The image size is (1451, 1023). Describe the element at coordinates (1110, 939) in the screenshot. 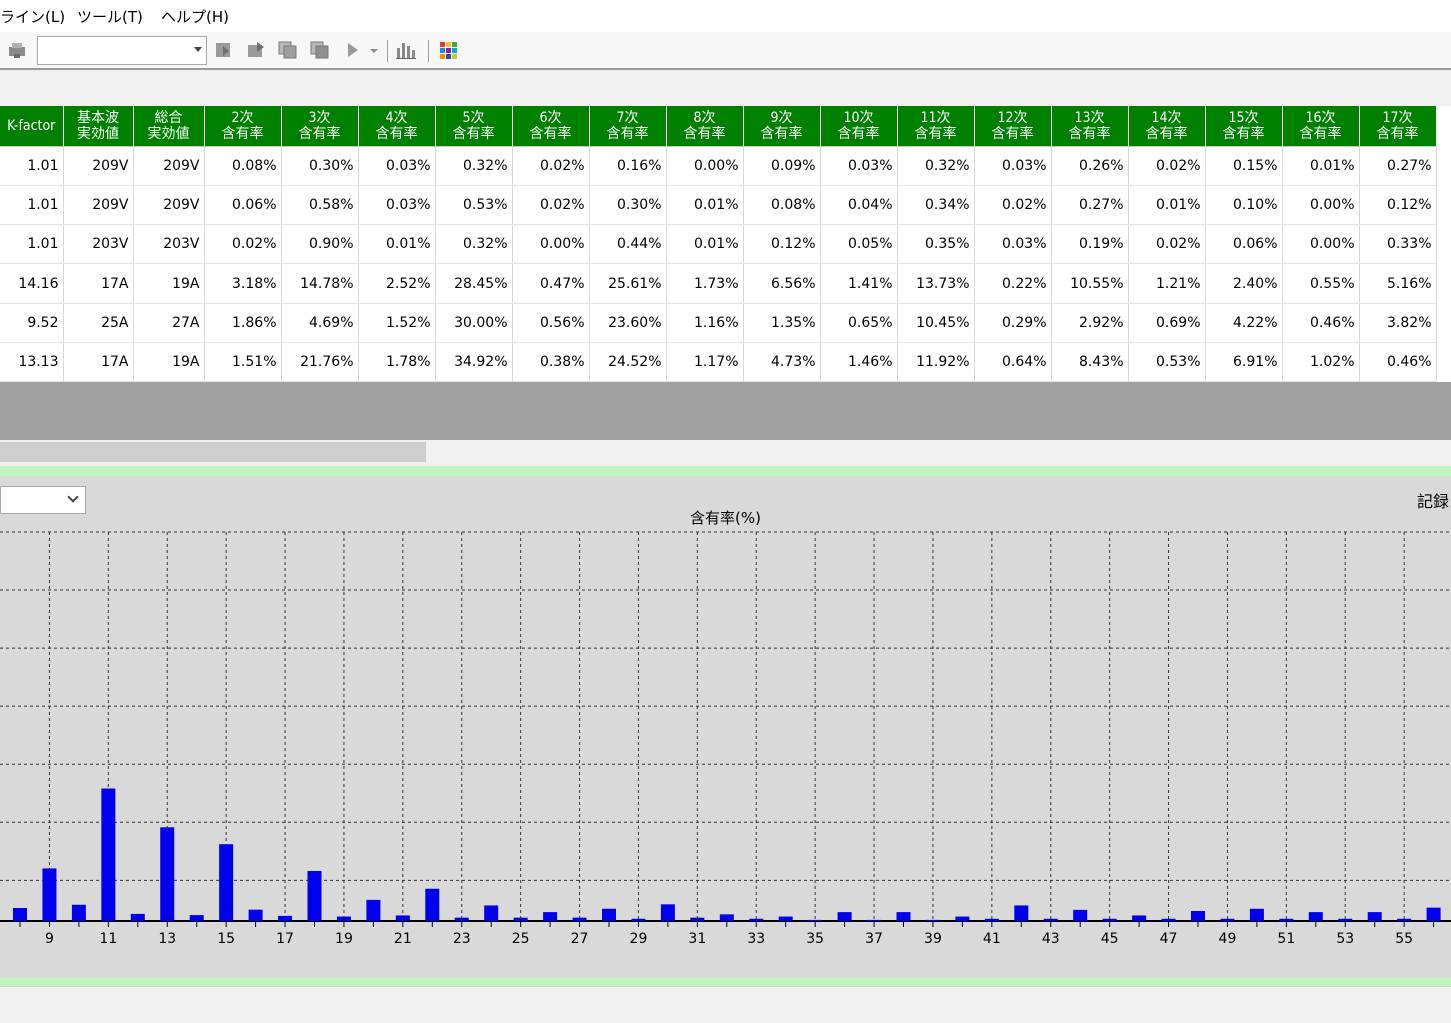

I see `x-tick-label: 45` at that location.